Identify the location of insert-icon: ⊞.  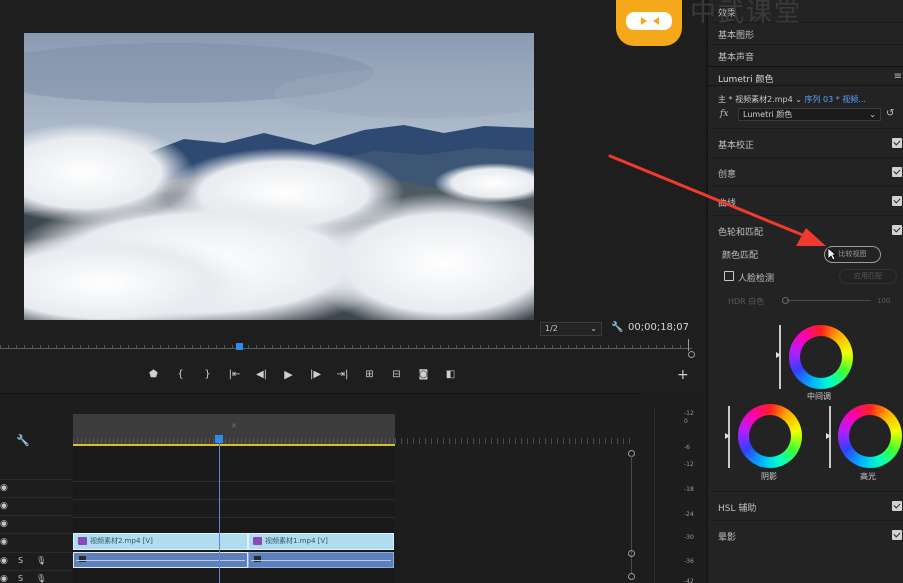
(369, 375).